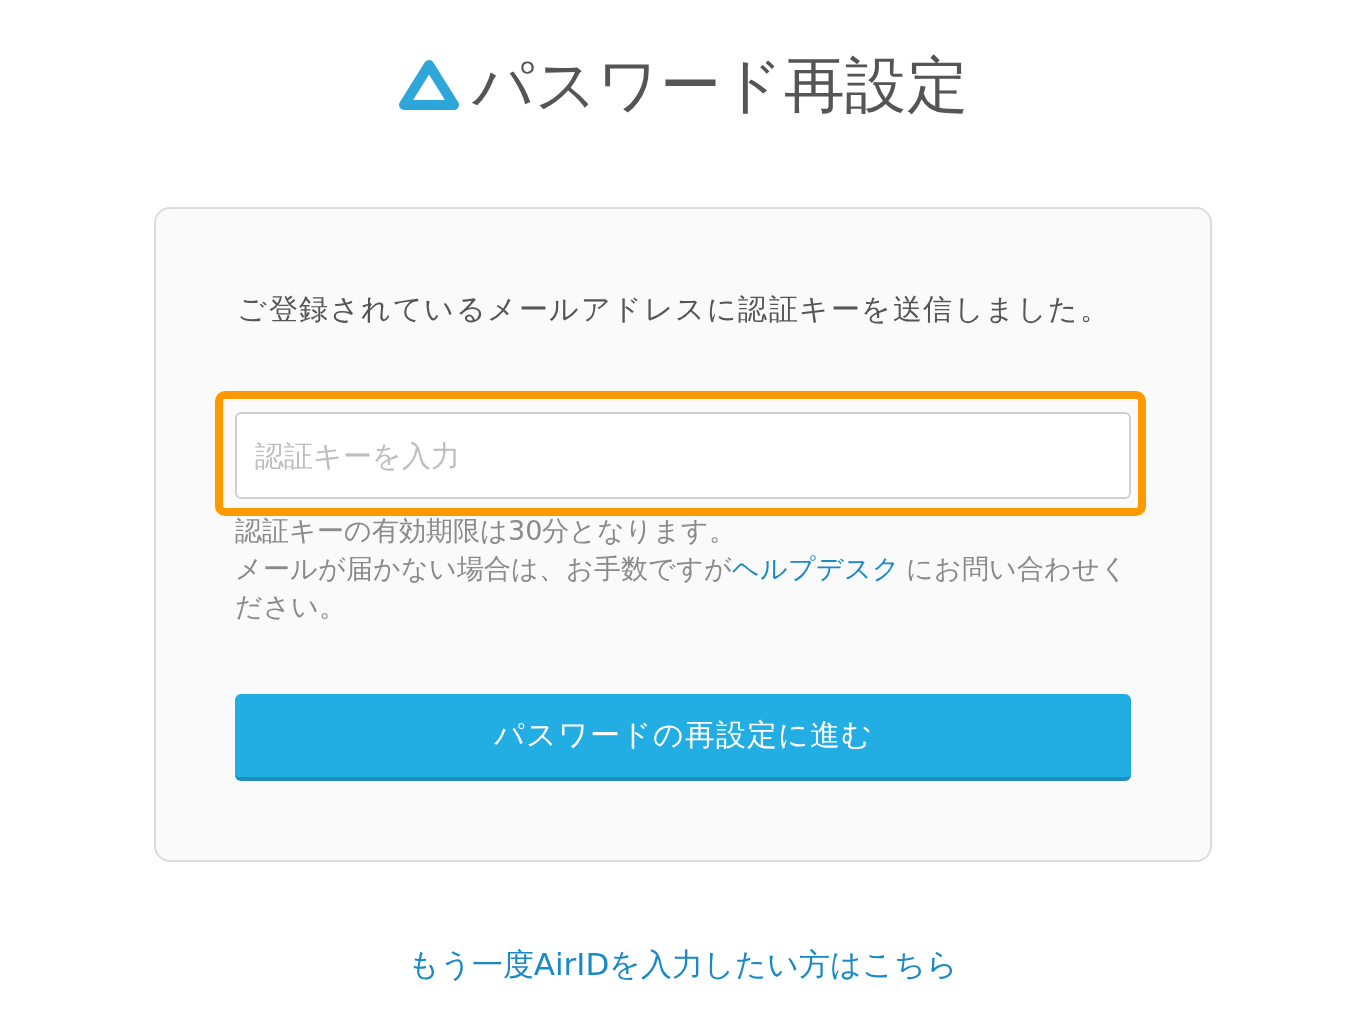  I want to click on triangle-logo-icon, so click(429, 85).